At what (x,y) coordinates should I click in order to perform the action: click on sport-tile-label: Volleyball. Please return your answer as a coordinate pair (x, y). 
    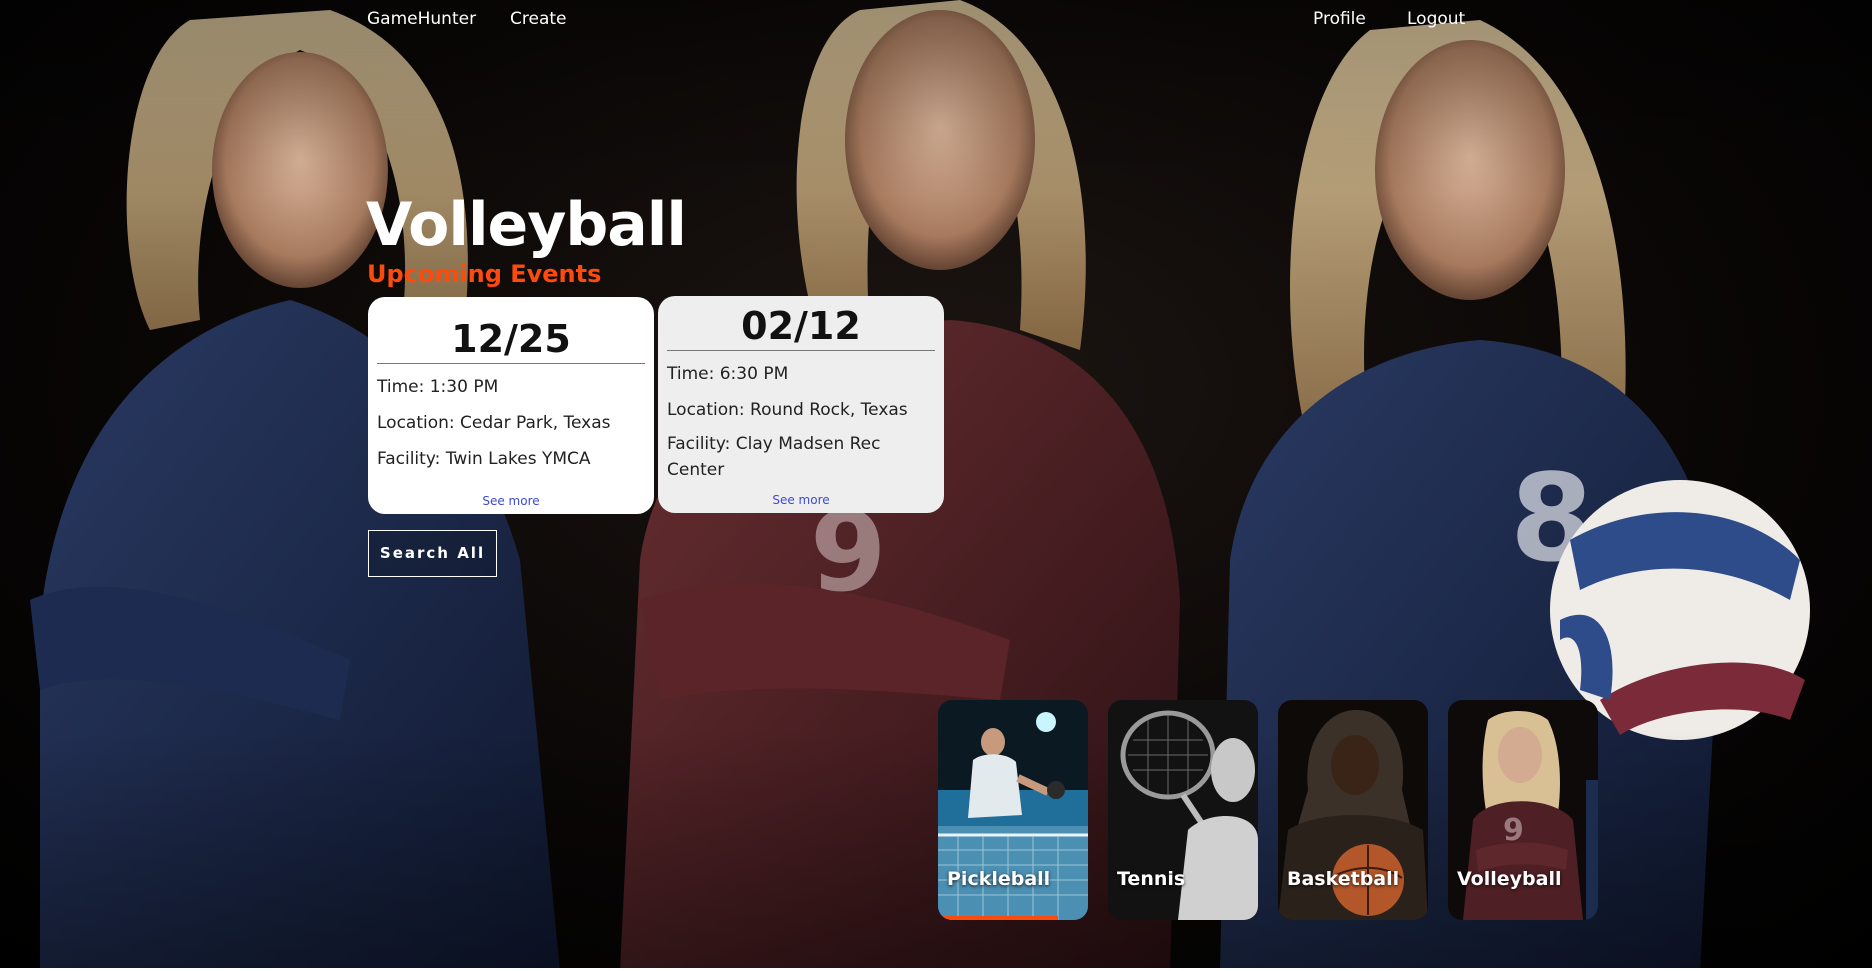
    Looking at the image, I should click on (1509, 879).